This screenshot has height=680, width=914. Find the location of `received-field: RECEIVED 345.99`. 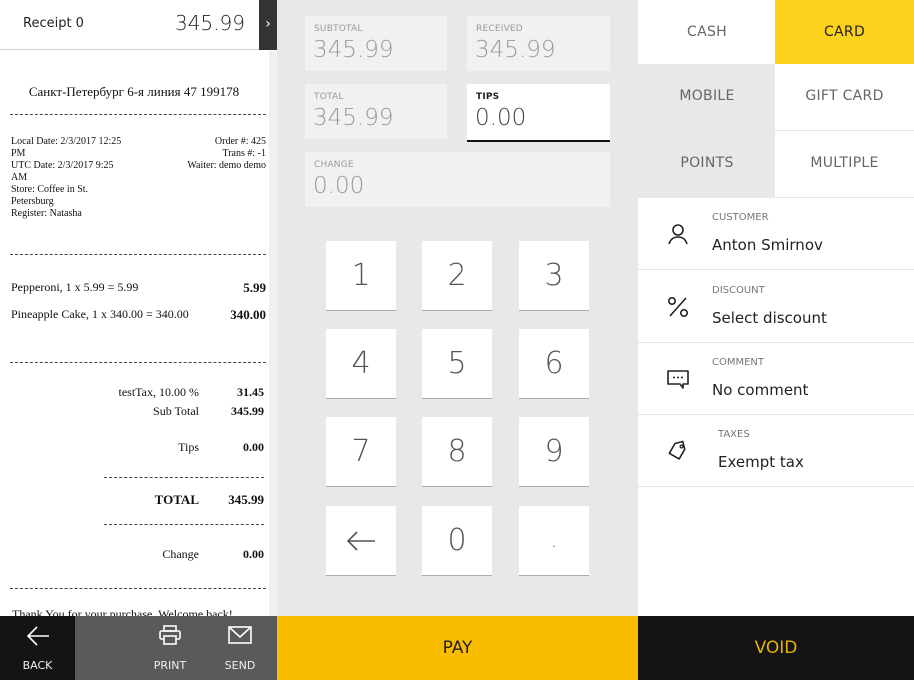

received-field: RECEIVED 345.99 is located at coordinates (538, 43).